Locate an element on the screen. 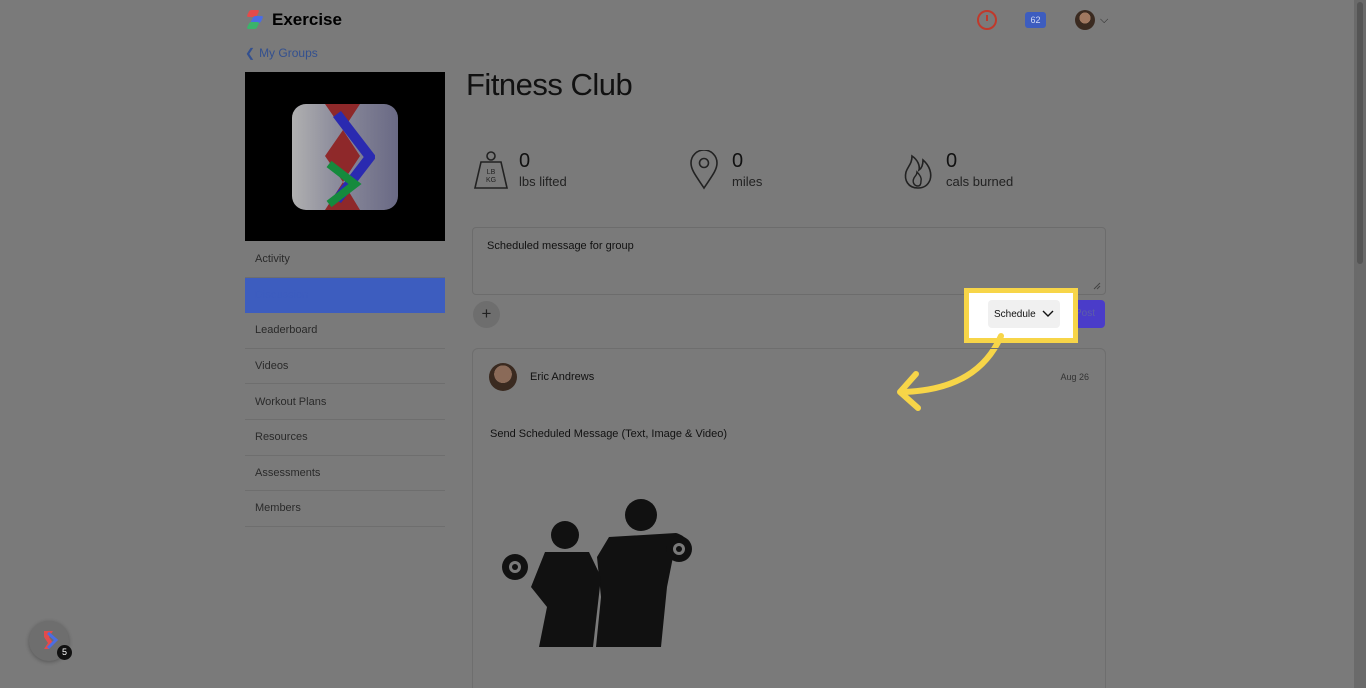 The width and height of the screenshot is (1366, 688). weight-icon: LB KG is located at coordinates (491, 170).